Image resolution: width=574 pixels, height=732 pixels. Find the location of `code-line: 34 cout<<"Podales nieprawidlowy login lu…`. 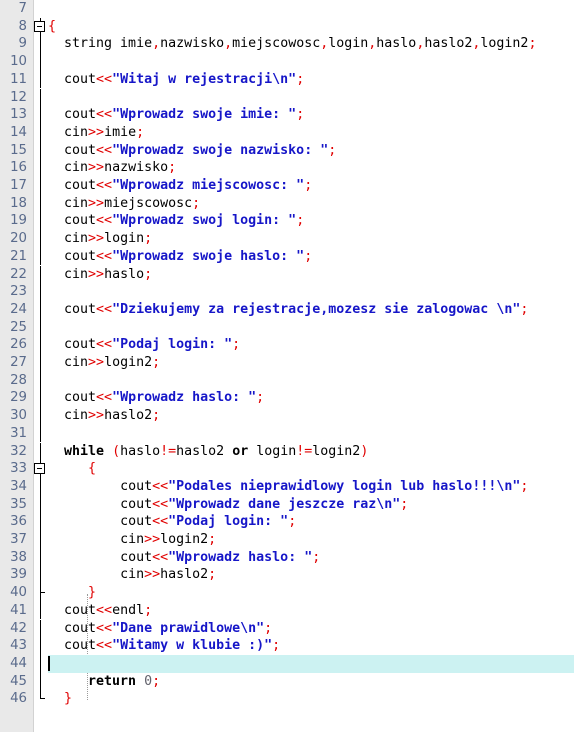

code-line: 34 cout<<"Podales nieprawidlowy login lu… is located at coordinates (287, 486).